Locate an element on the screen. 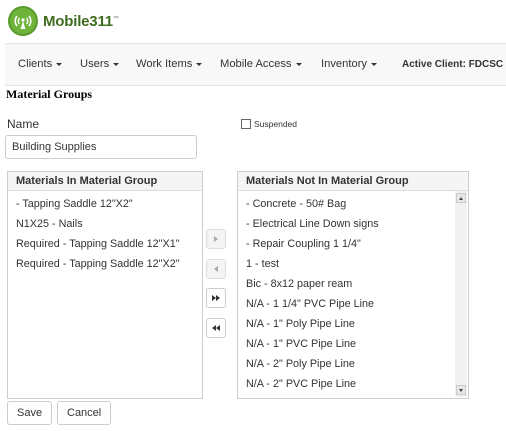 This screenshot has width=506, height=431. list-item: N/A - 2" Poly Pipe Line is located at coordinates (353, 364).